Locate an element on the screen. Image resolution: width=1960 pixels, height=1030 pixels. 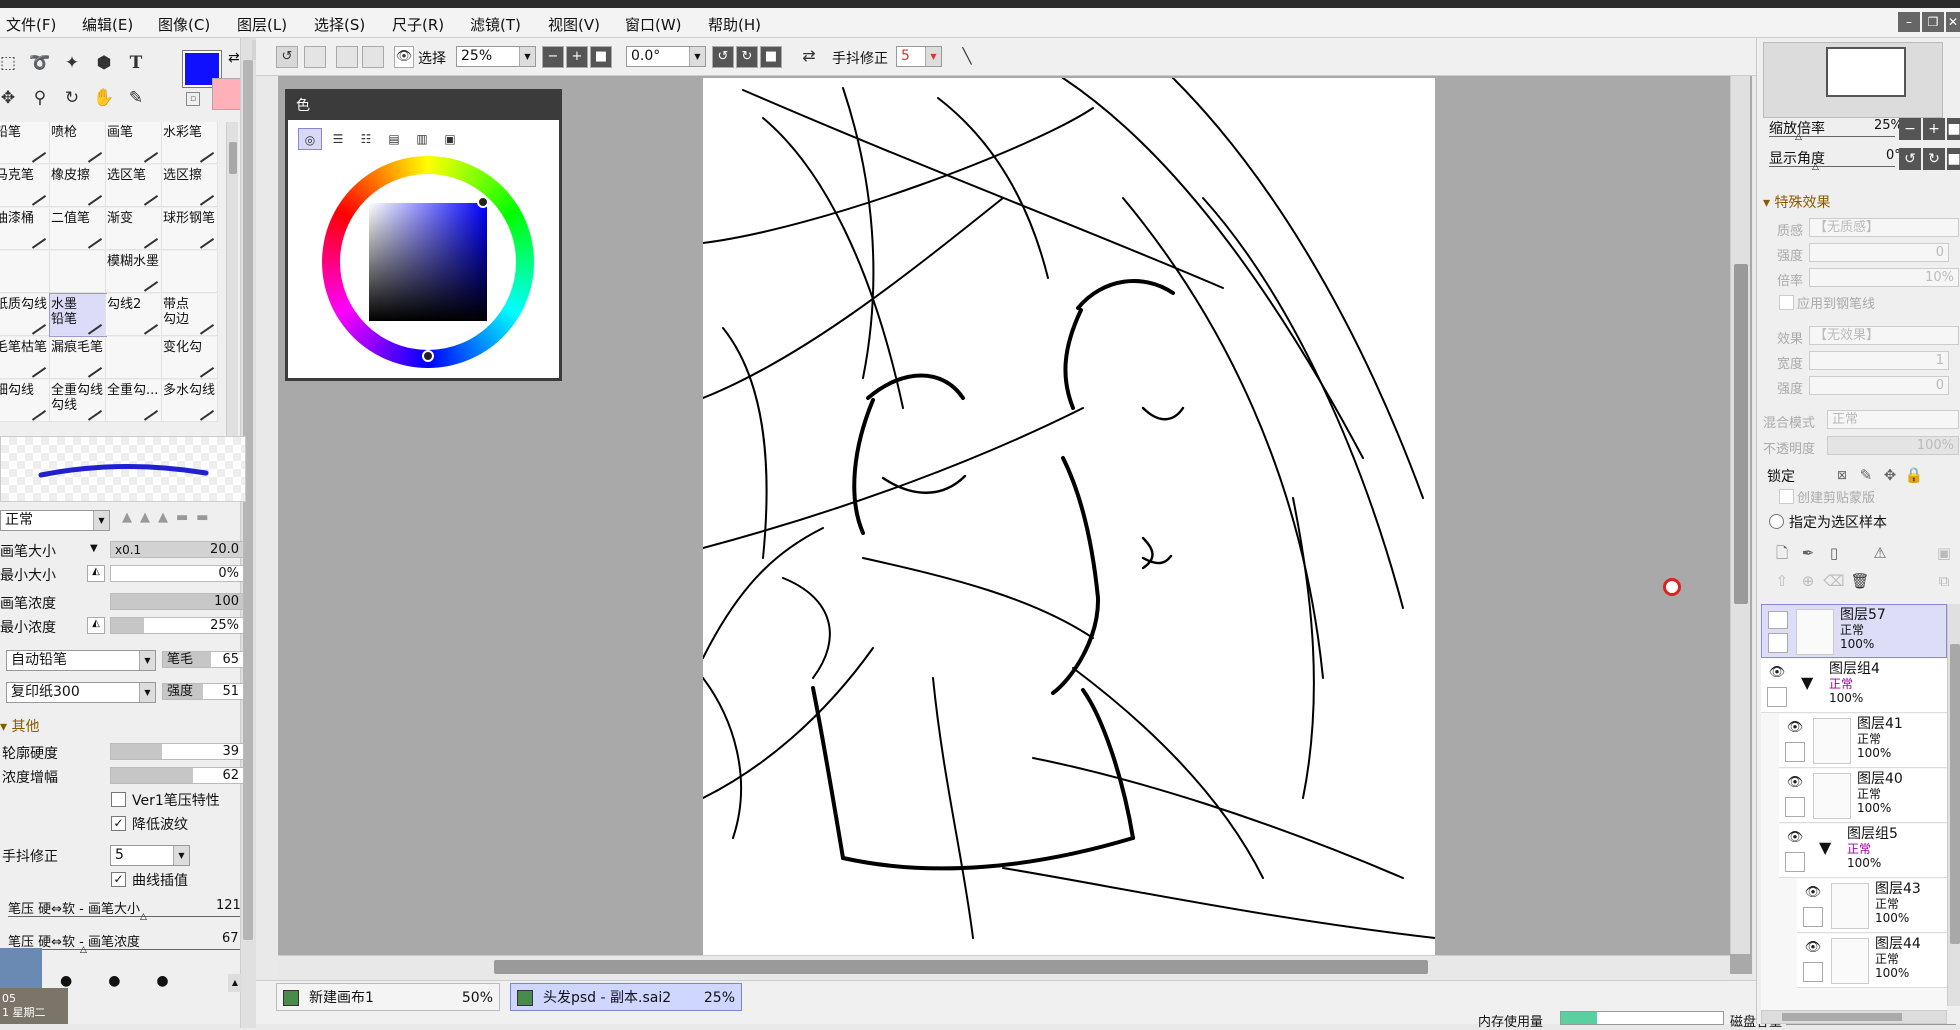
lock-paint-icon: ✎ is located at coordinates (1866, 475).